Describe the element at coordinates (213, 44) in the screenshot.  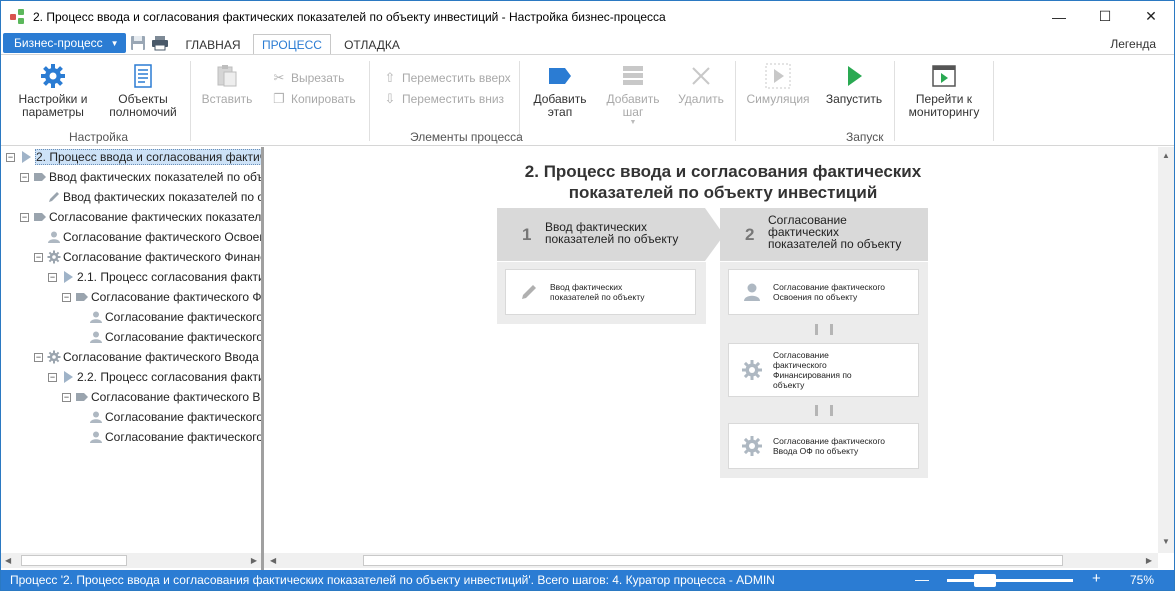
I see `tab-main: ГЛАВНАЯ` at that location.